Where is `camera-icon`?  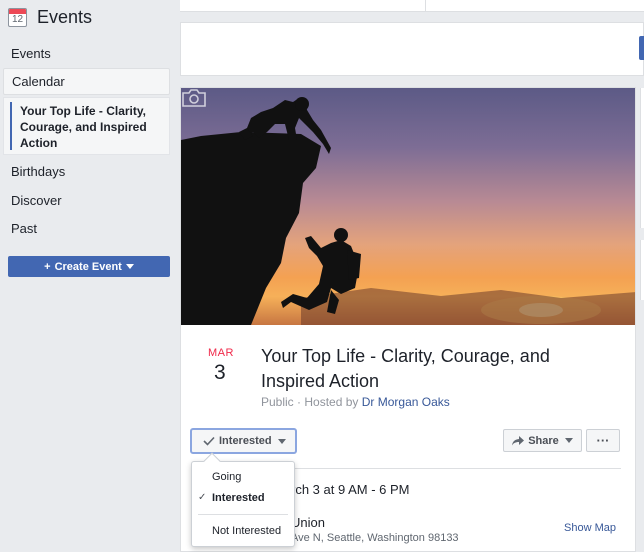
camera-icon is located at coordinates (194, 98).